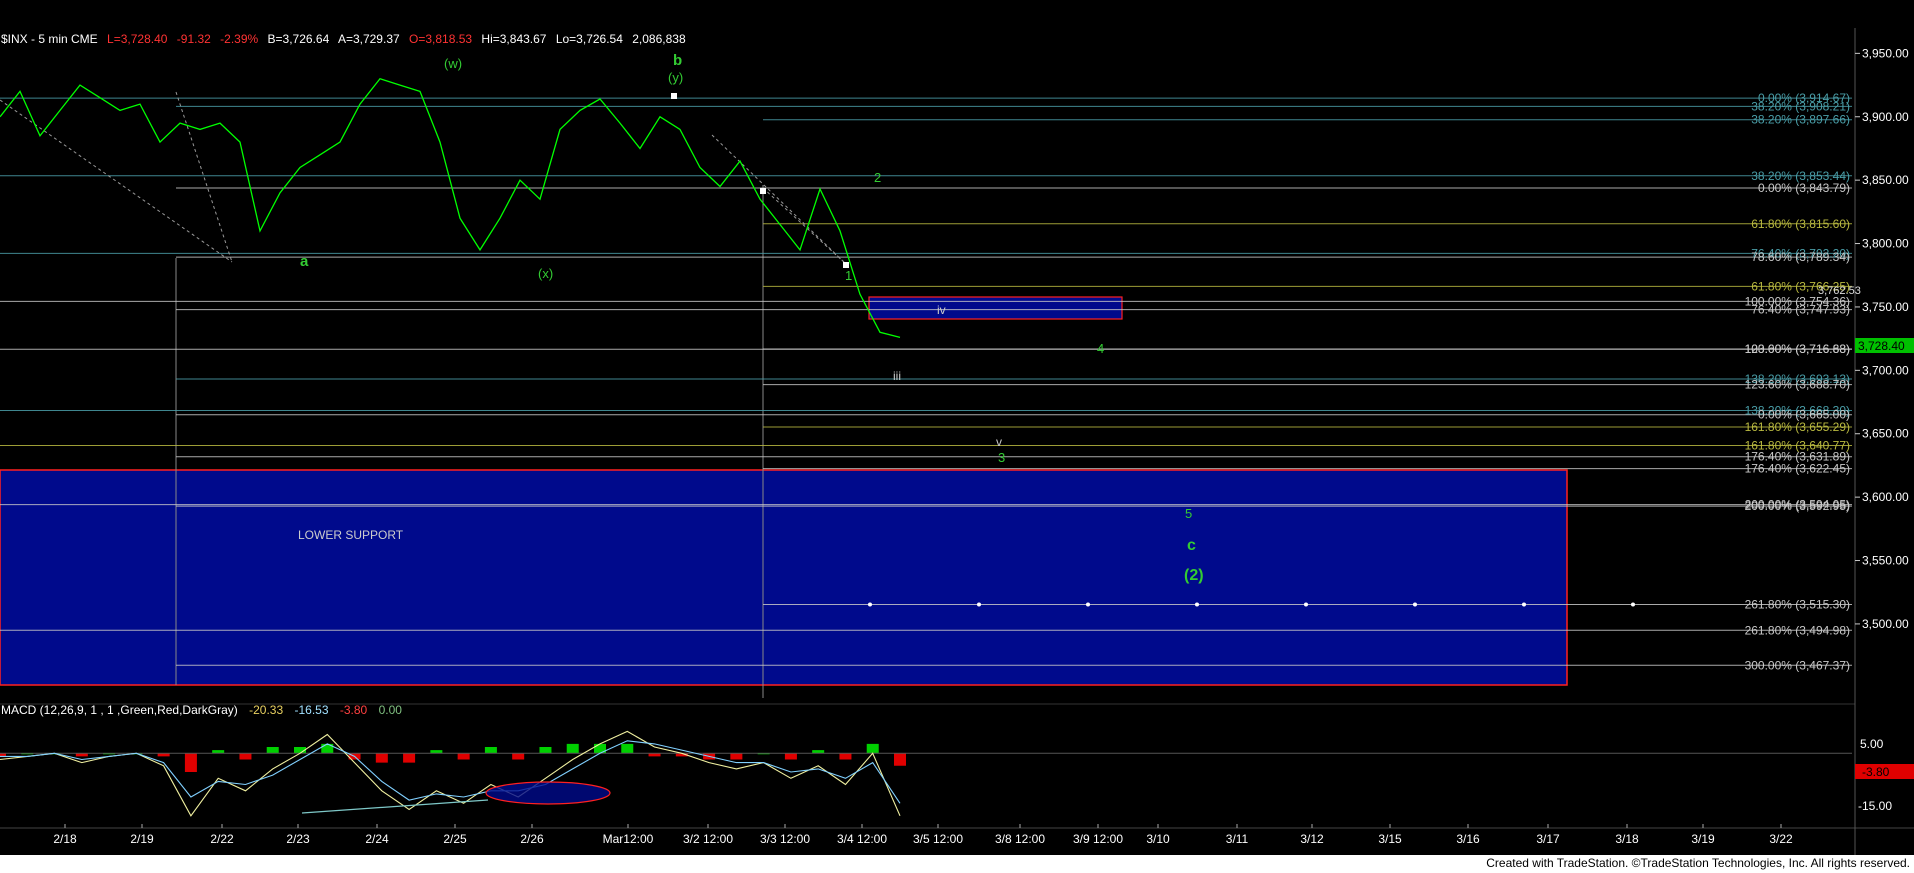 Image resolution: width=1914 pixels, height=873 pixels. Describe the element at coordinates (1781, 839) in the screenshot. I see `date-tick-label: 3/22` at that location.